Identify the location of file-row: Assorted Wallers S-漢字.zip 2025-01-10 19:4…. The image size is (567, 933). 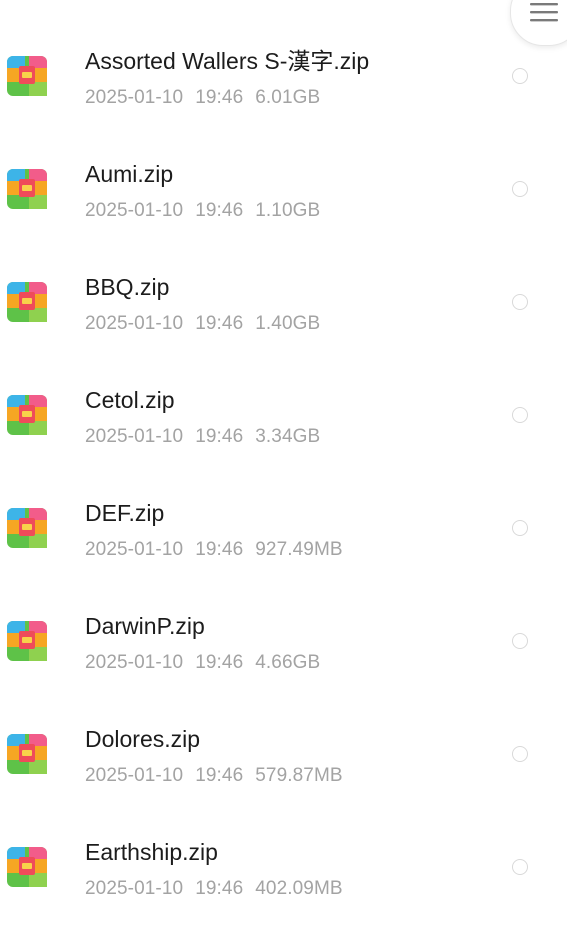
(283, 56).